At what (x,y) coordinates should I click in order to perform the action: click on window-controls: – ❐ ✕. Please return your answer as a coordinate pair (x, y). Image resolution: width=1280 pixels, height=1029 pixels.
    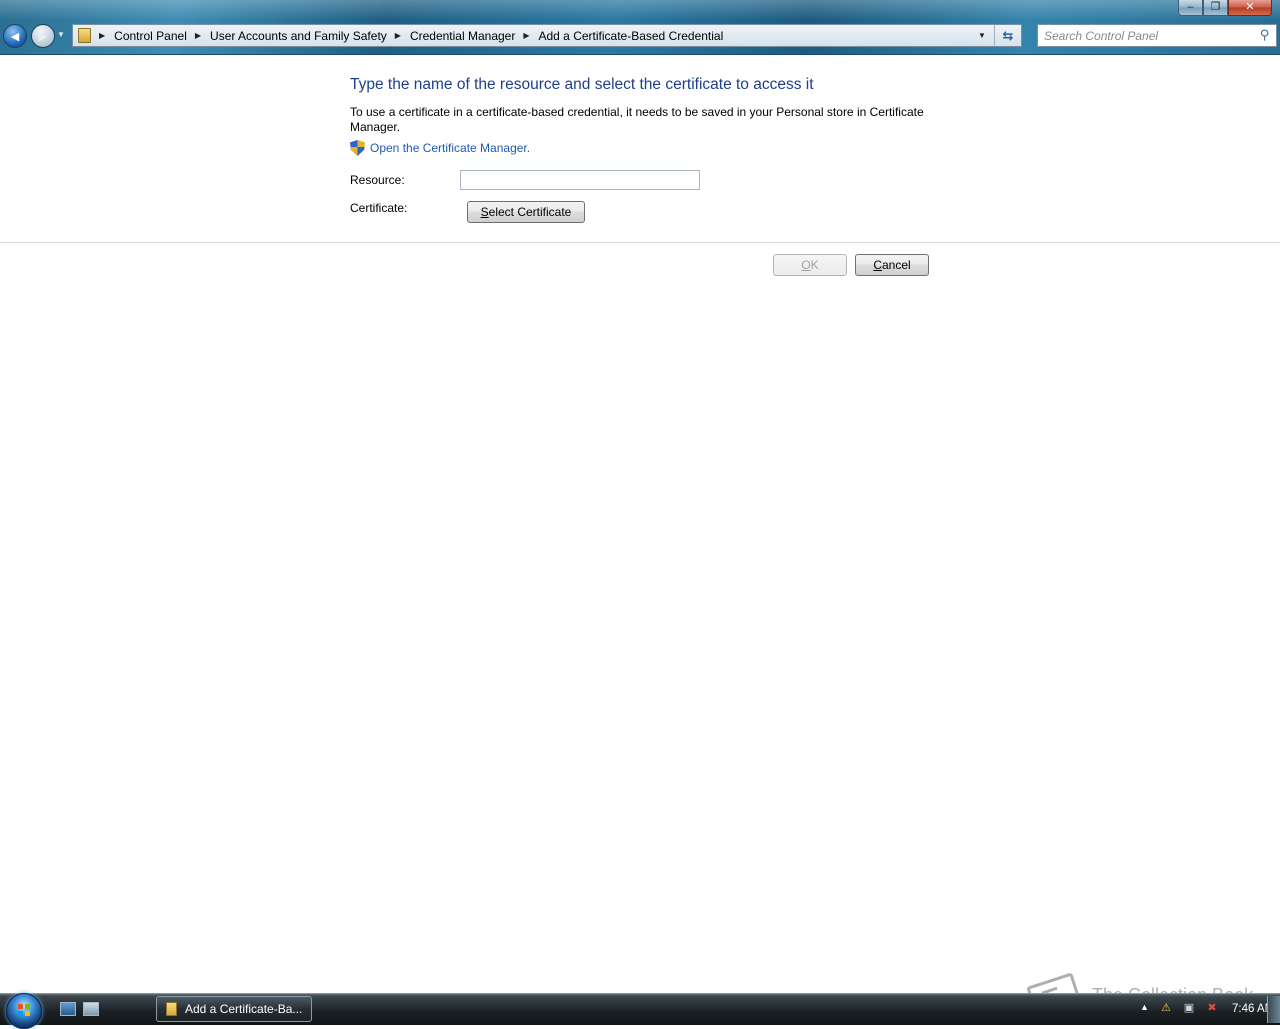
    Looking at the image, I should click on (1225, 8).